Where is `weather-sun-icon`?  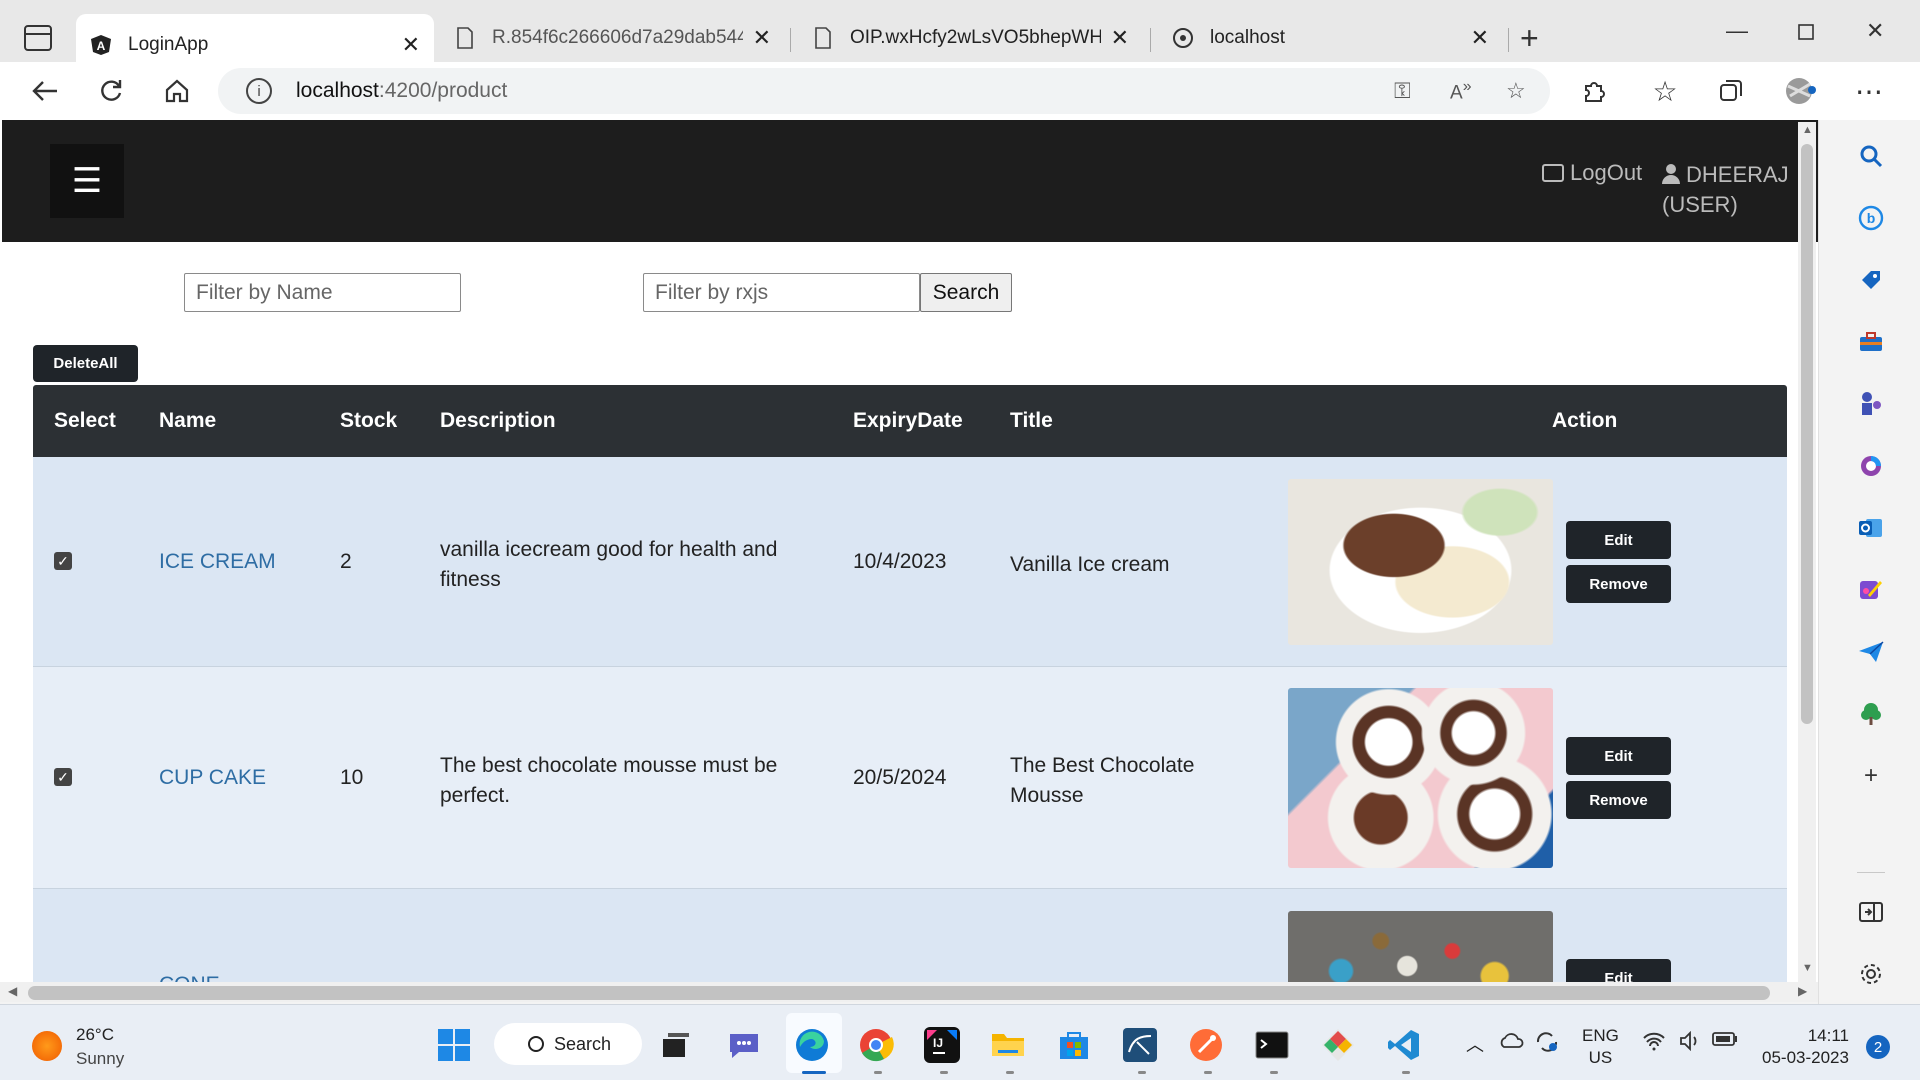
weather-sun-icon is located at coordinates (47, 1046).